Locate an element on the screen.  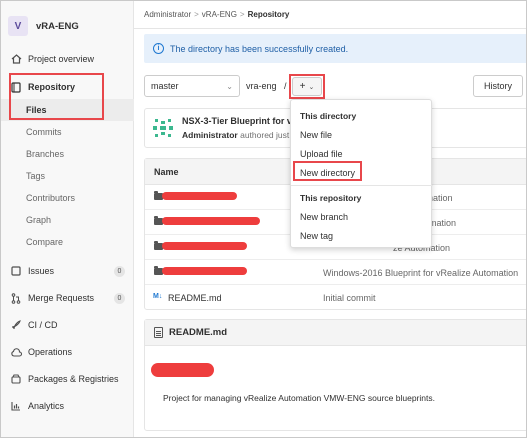
file-name: README.md is located at coordinates (195, 298).